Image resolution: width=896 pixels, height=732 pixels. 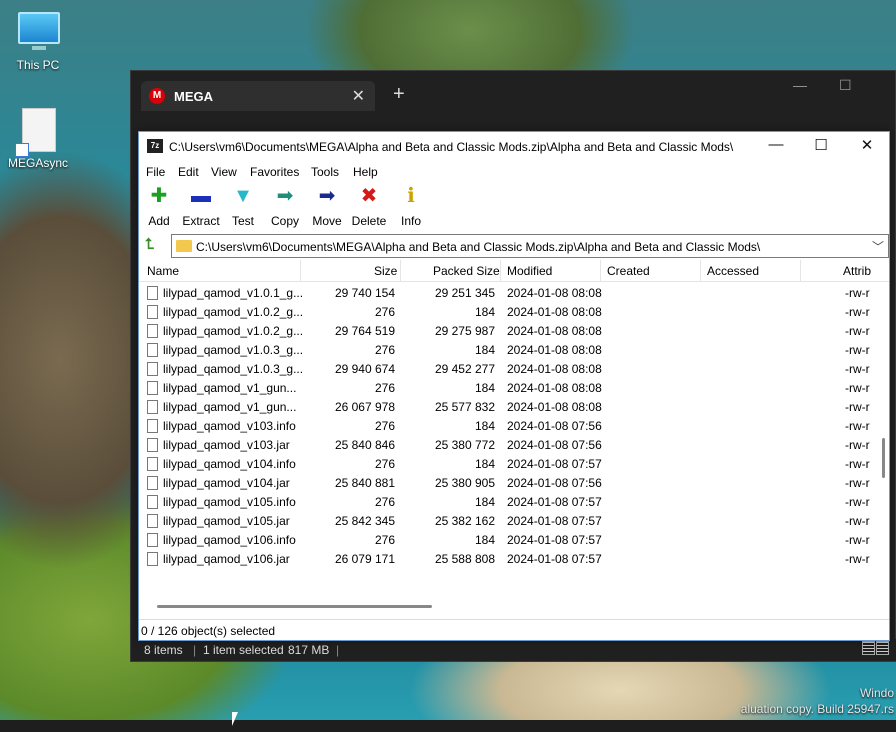 I want to click on copy-button: ➡ Copy, so click(x=285, y=207).